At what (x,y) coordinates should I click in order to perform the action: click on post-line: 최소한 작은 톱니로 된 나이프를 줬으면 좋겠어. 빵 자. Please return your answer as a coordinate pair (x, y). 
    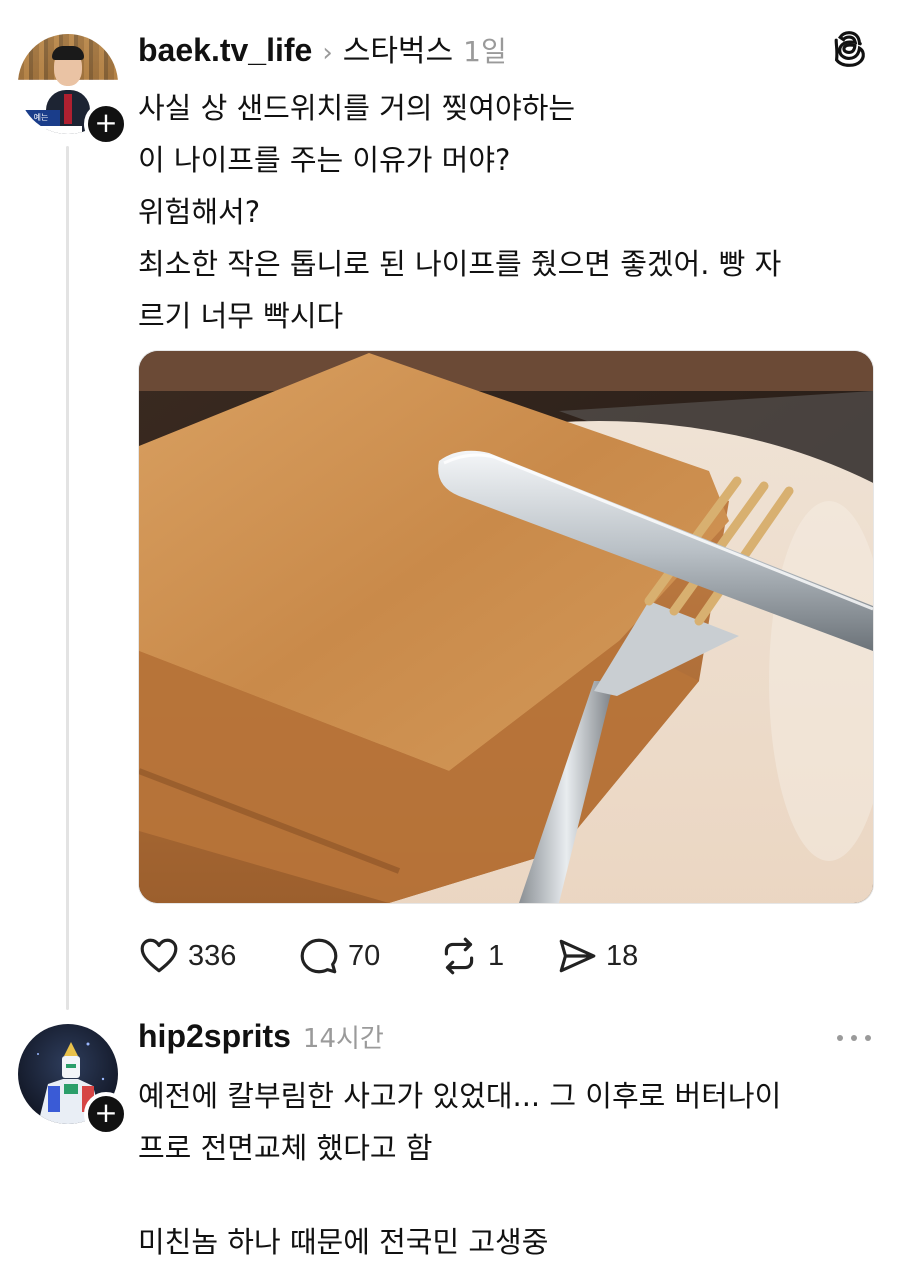
    Looking at the image, I should click on (460, 264).